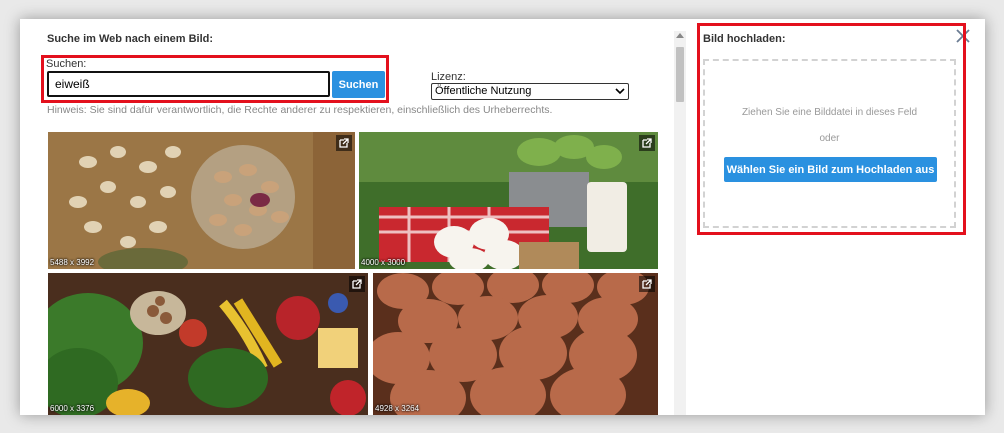 The width and height of the screenshot is (1004, 433). I want to click on result-image-eggs-basket: 4000 x 3000, so click(508, 200).